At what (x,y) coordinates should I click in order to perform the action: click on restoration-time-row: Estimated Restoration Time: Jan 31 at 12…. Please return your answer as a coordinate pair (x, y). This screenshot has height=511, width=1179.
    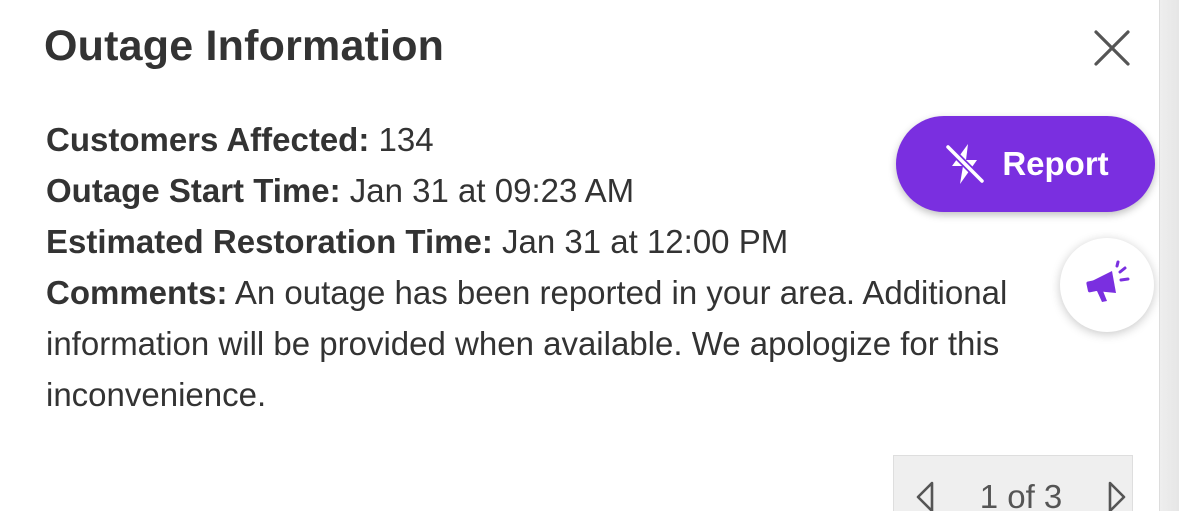
    Looking at the image, I should click on (556, 241).